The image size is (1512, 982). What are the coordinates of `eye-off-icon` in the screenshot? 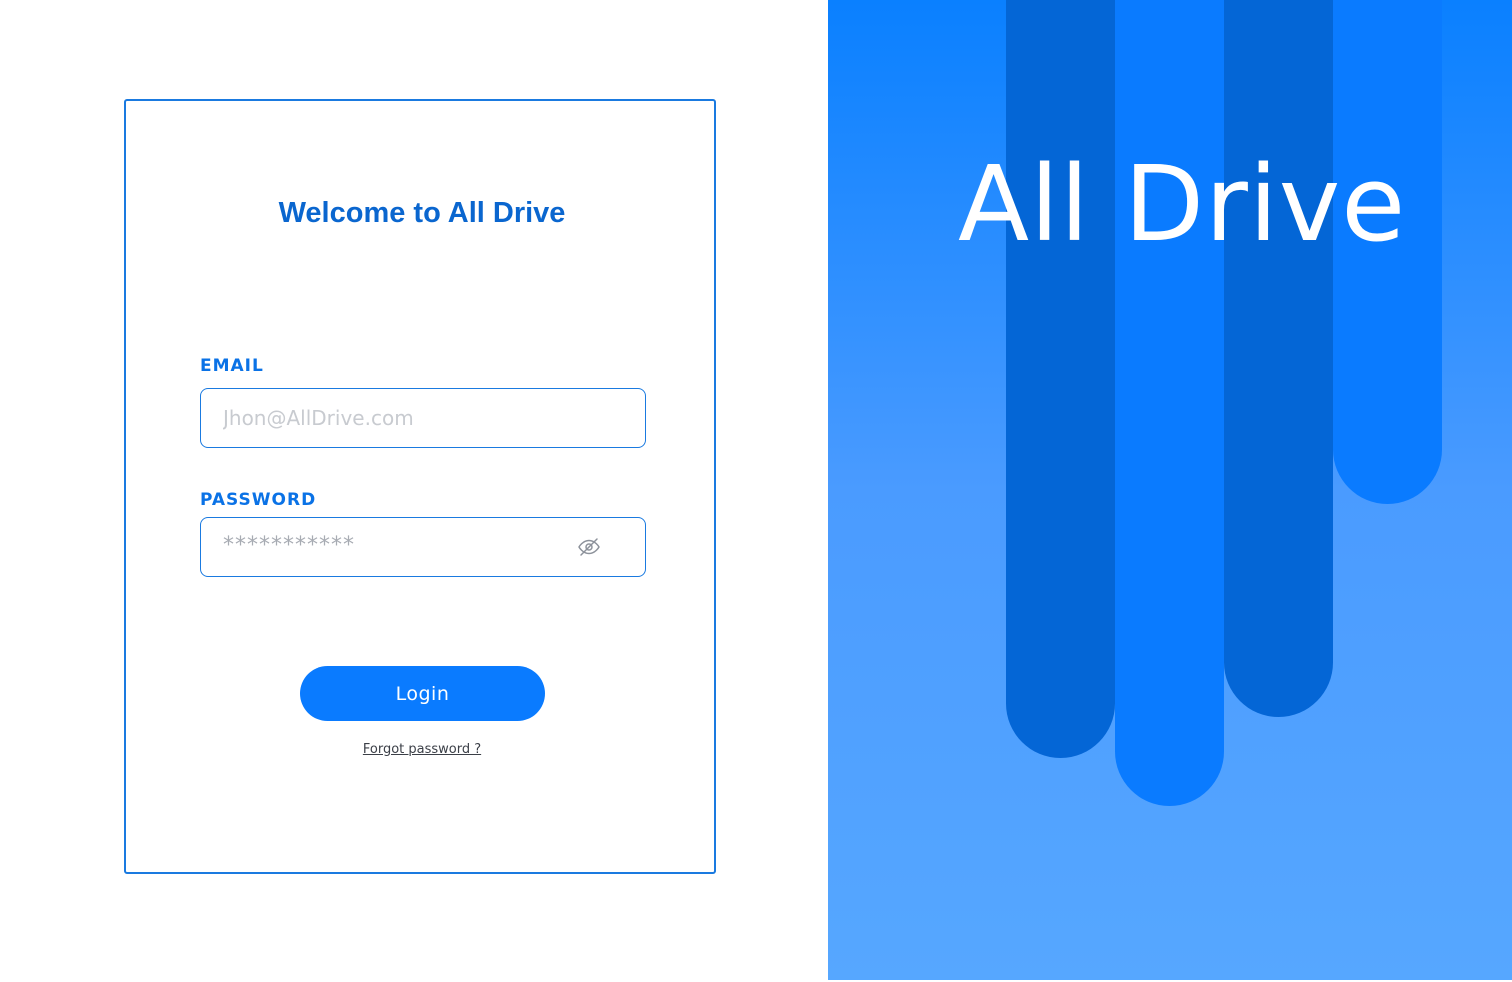 It's located at (589, 547).